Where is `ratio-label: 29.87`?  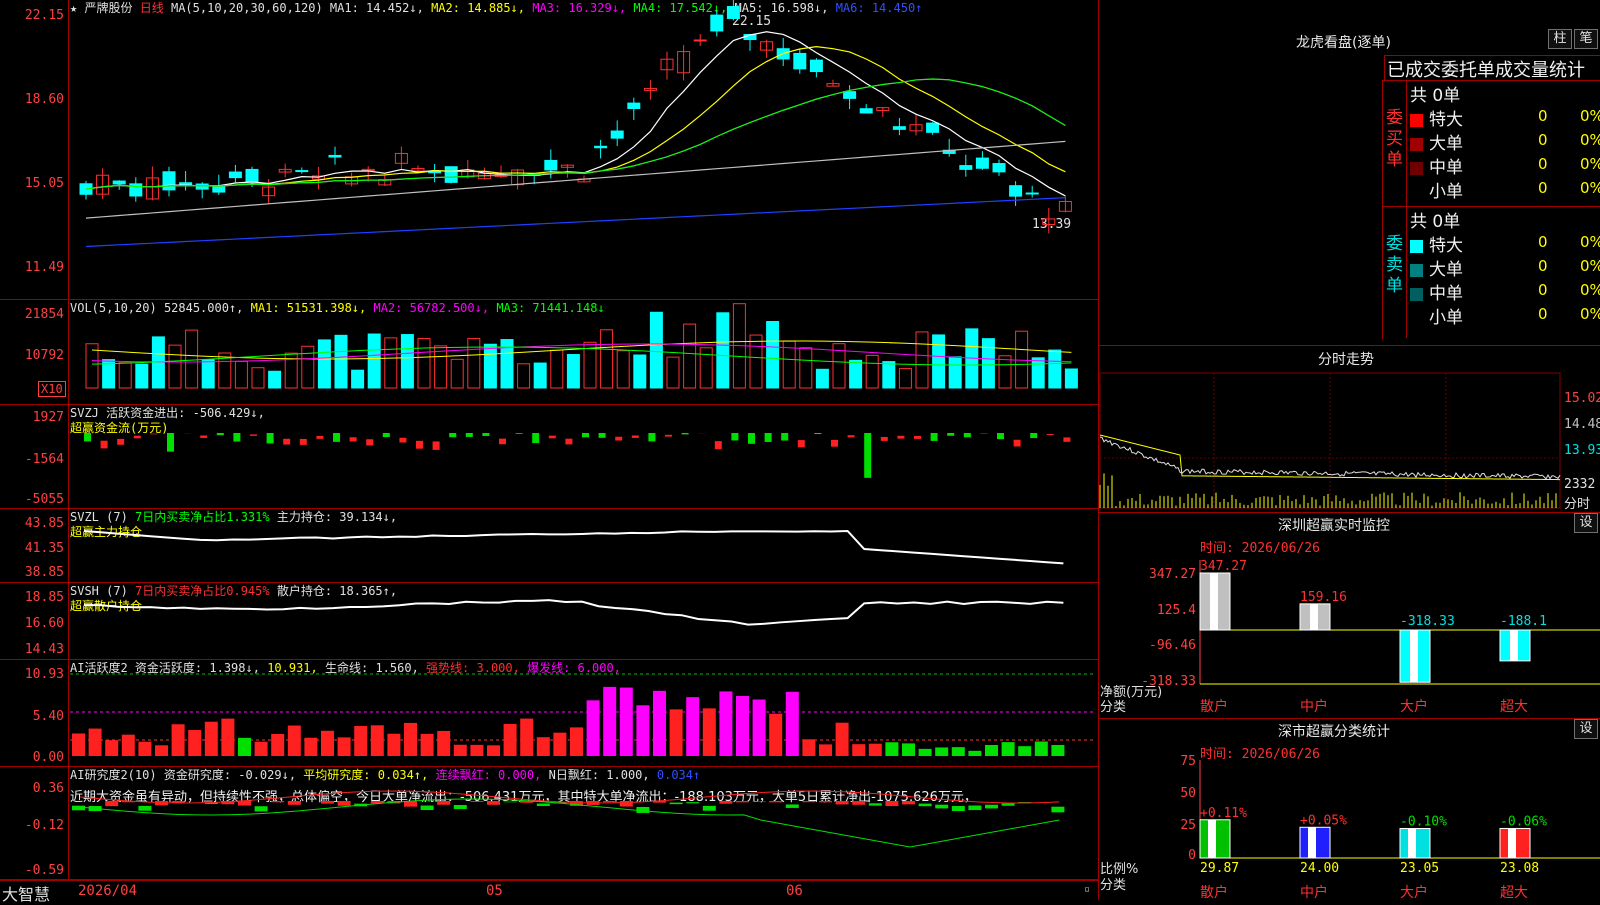
ratio-label: 29.87 is located at coordinates (1219, 868).